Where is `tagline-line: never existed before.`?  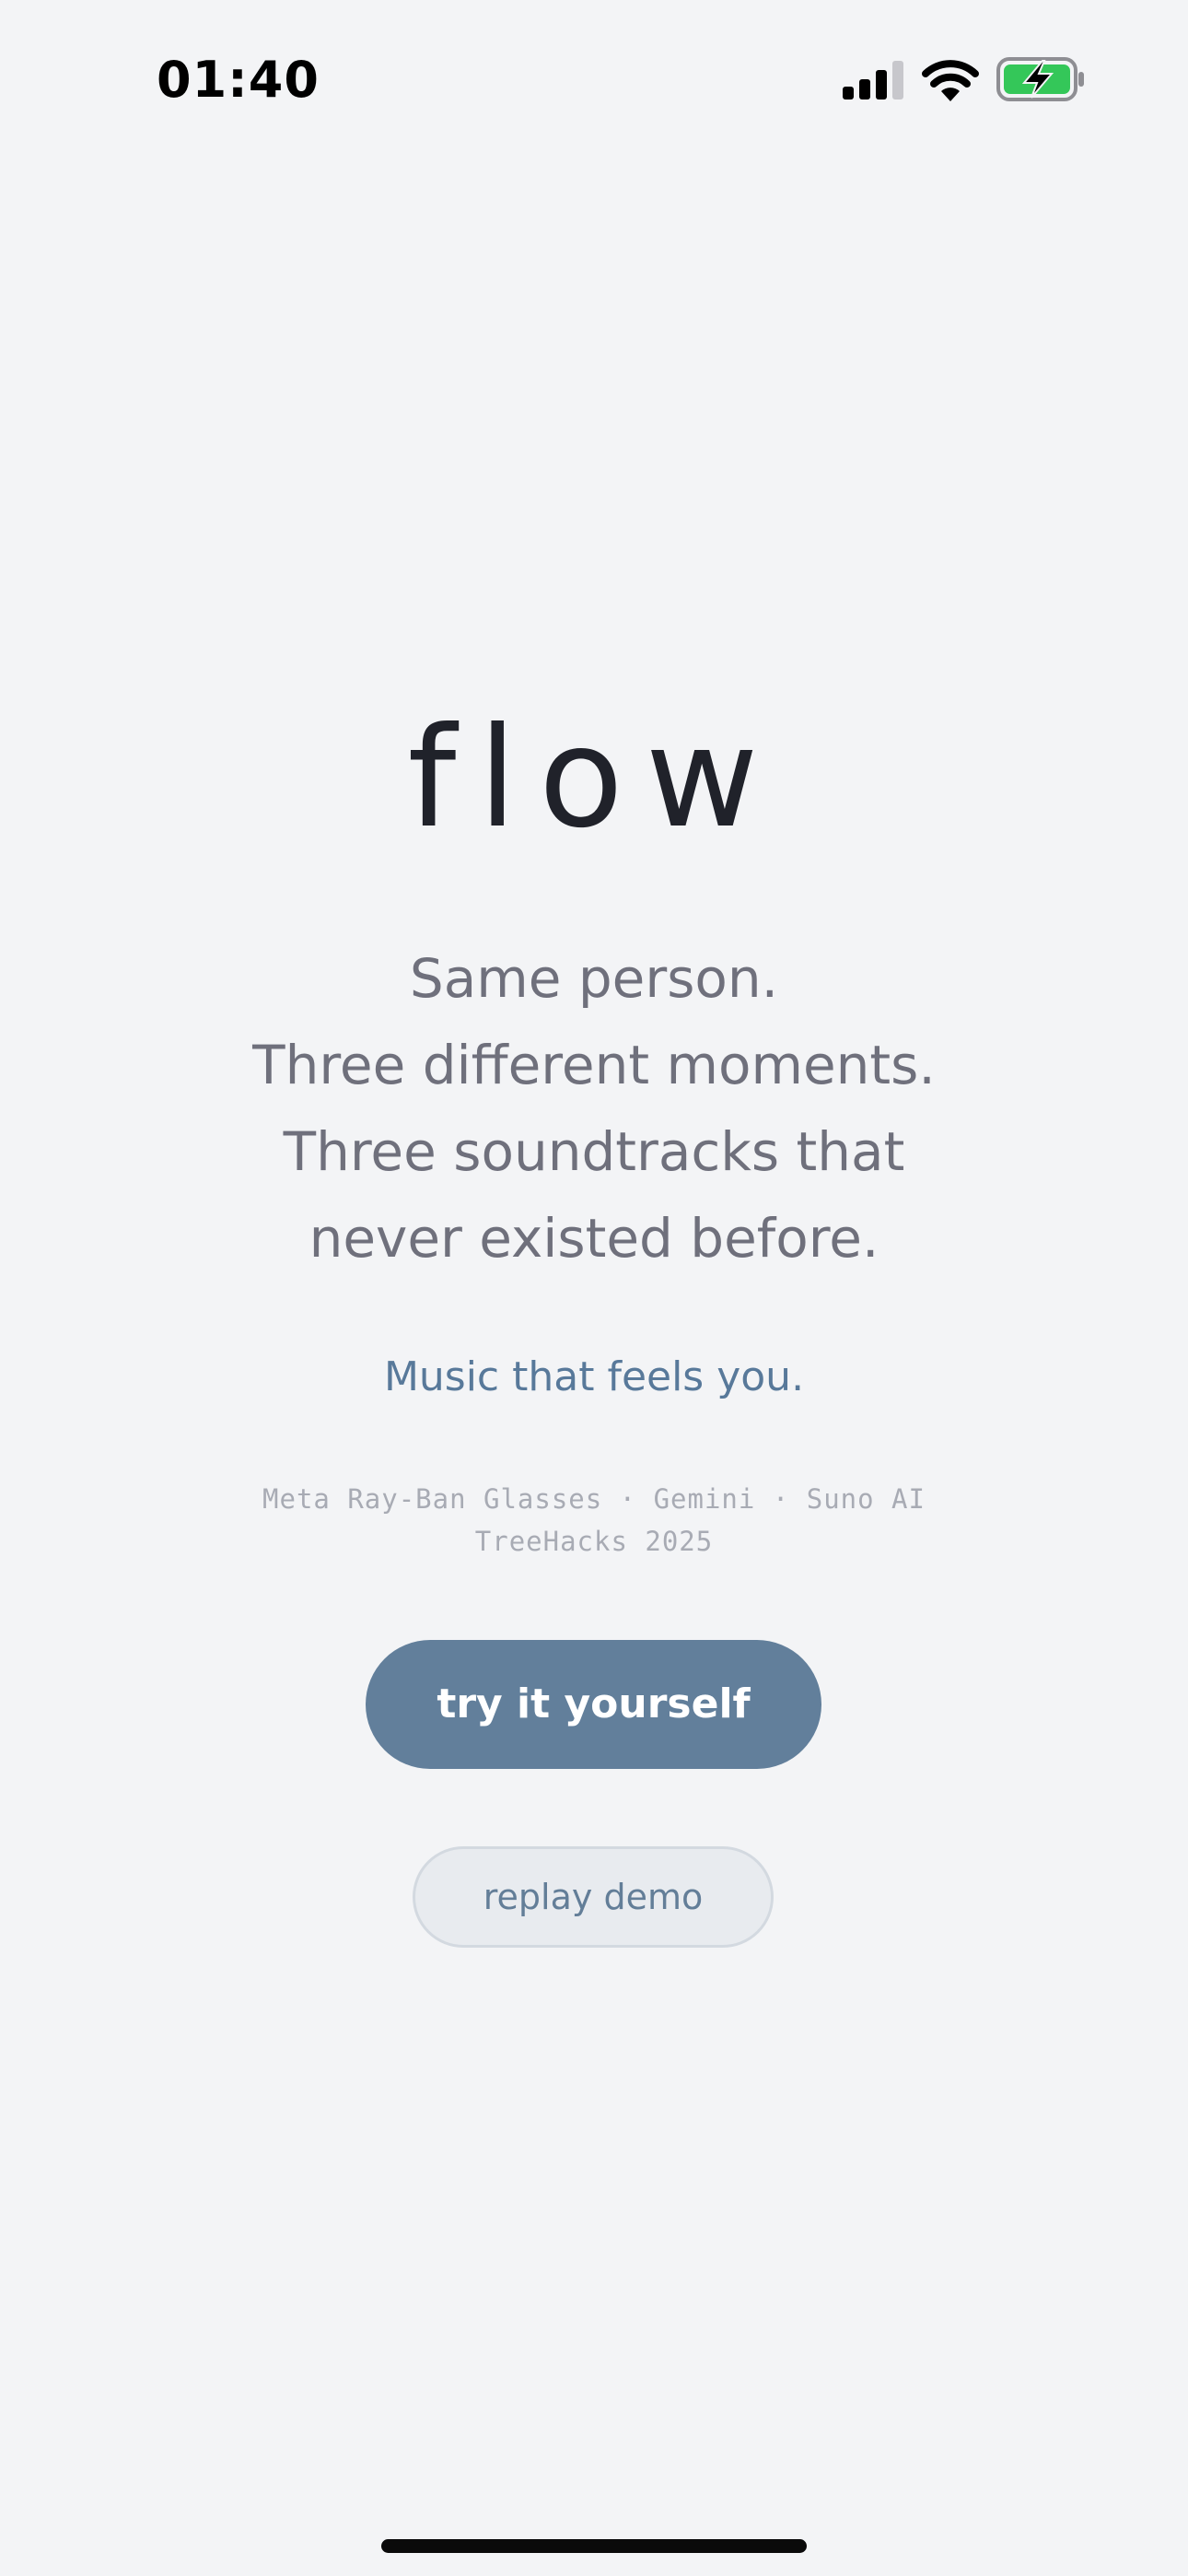 tagline-line: never existed before. is located at coordinates (594, 1238).